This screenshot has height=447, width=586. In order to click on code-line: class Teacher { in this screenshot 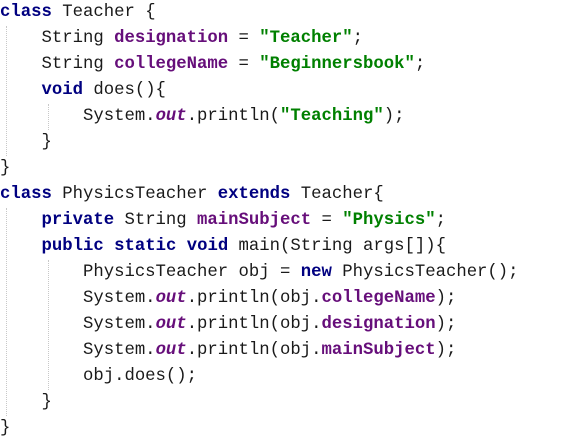, I will do `click(78, 13)`.